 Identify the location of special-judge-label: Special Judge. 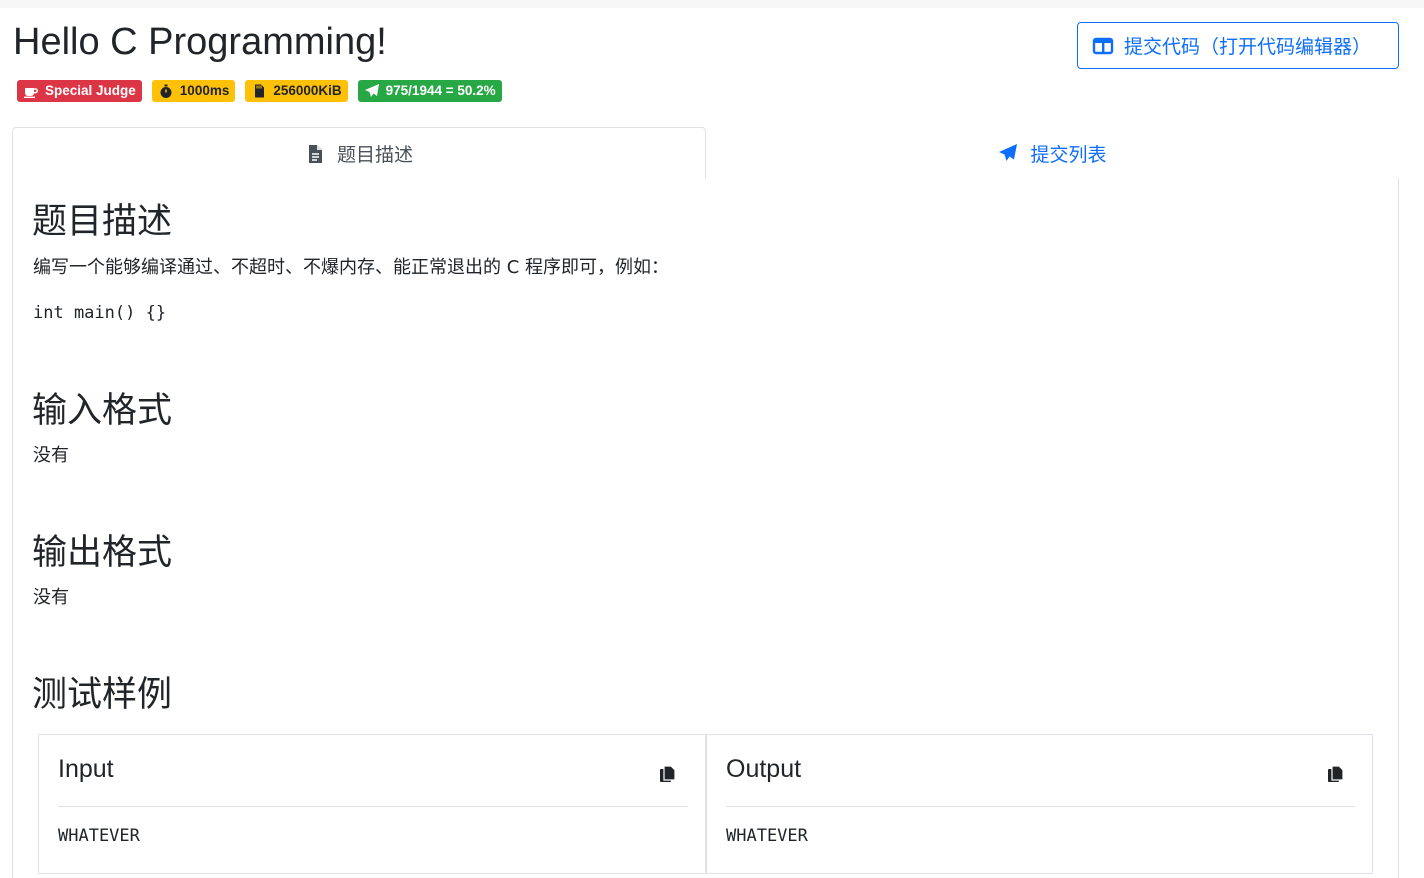
(90, 90).